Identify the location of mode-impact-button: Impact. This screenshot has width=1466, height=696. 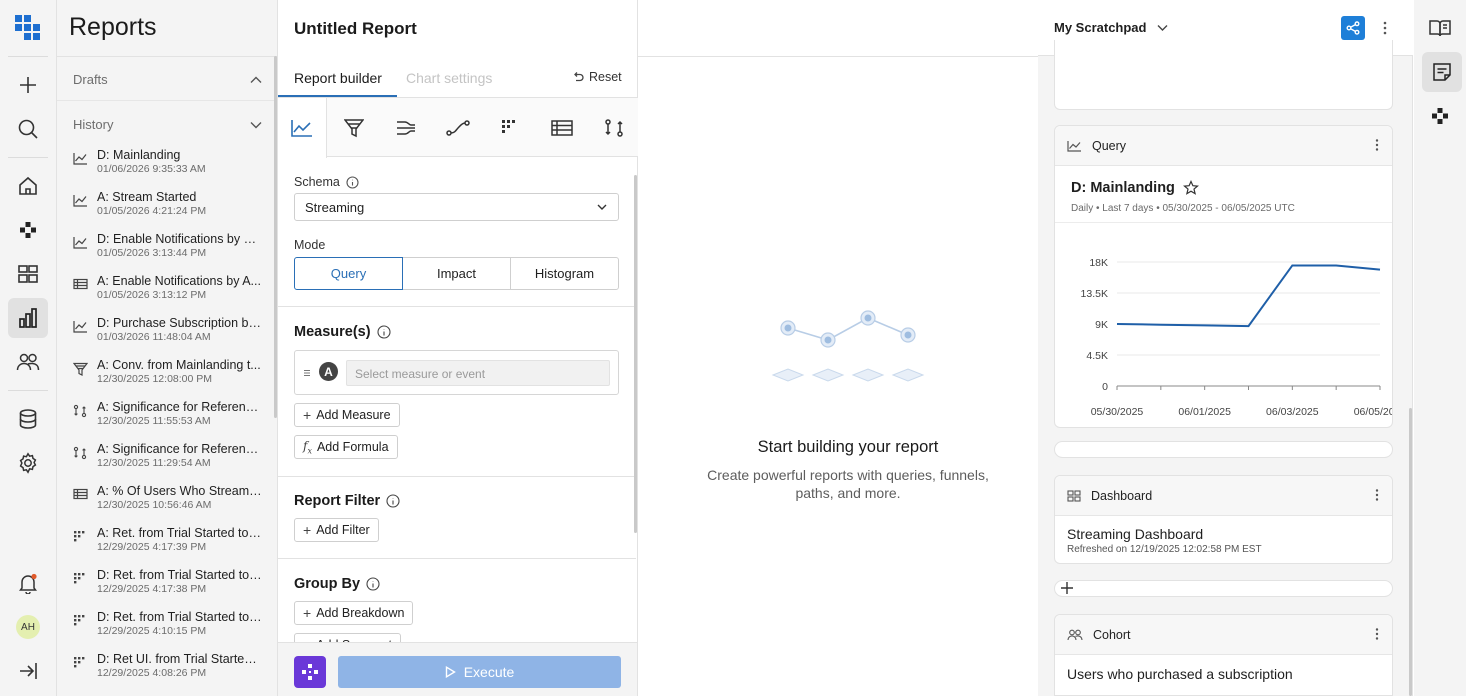
(456, 273).